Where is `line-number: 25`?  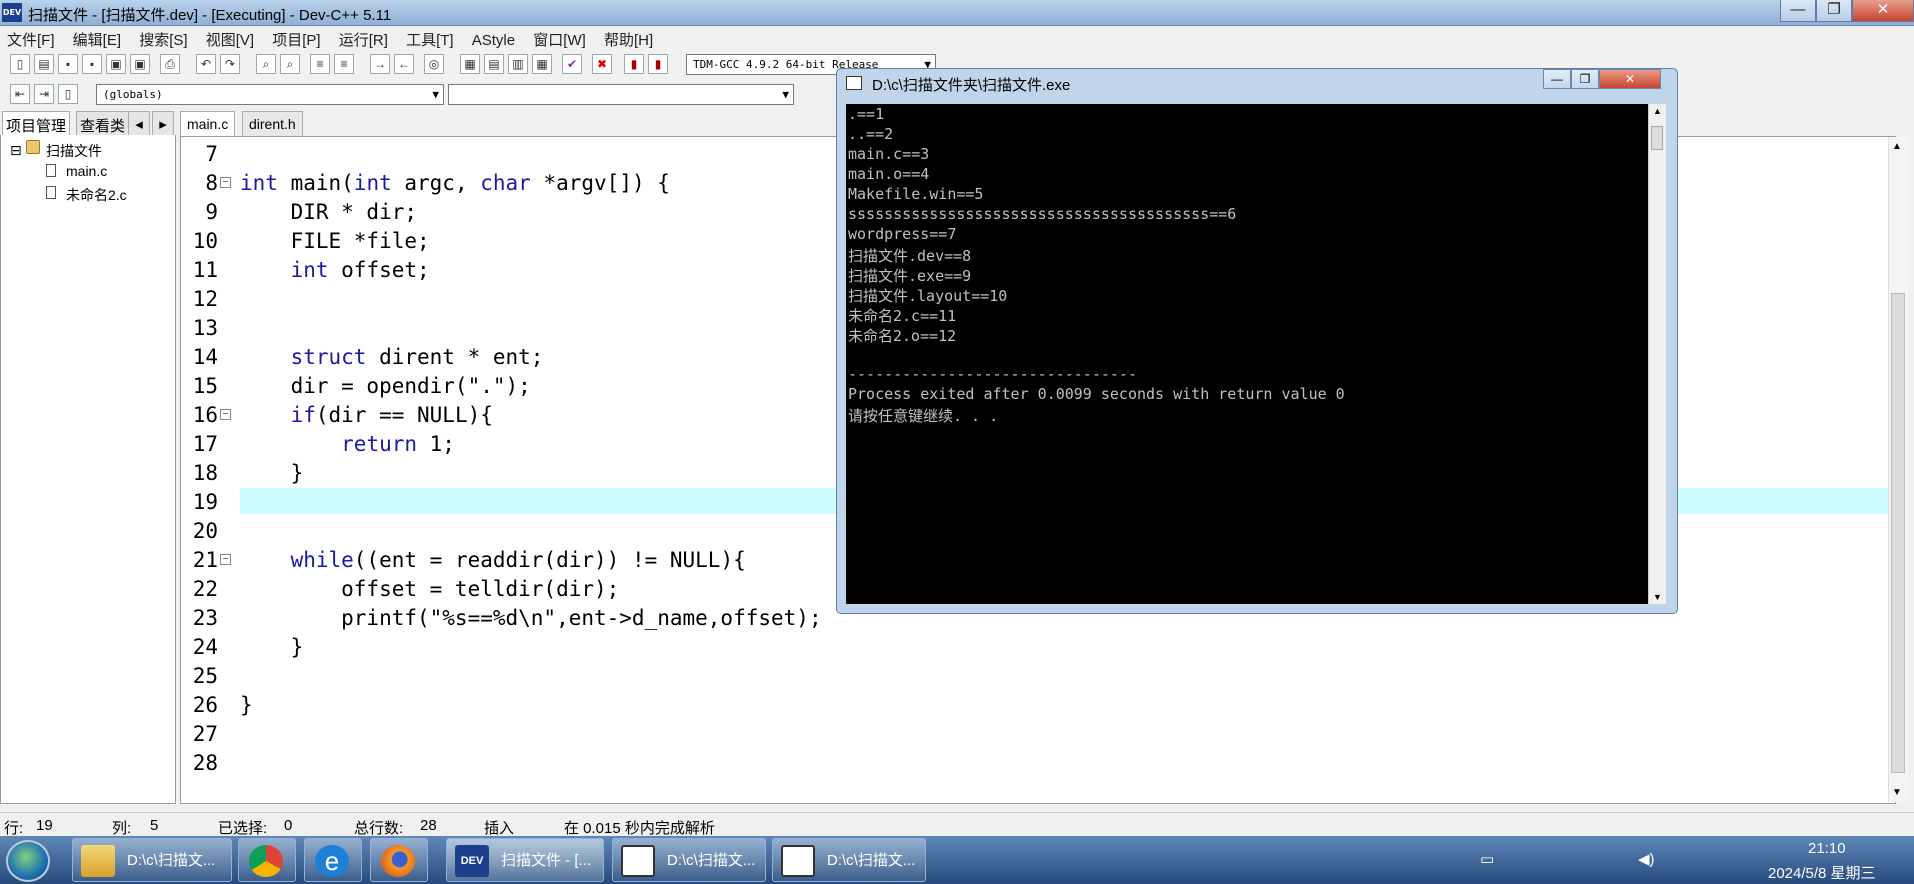
line-number: 25 is located at coordinates (205, 676).